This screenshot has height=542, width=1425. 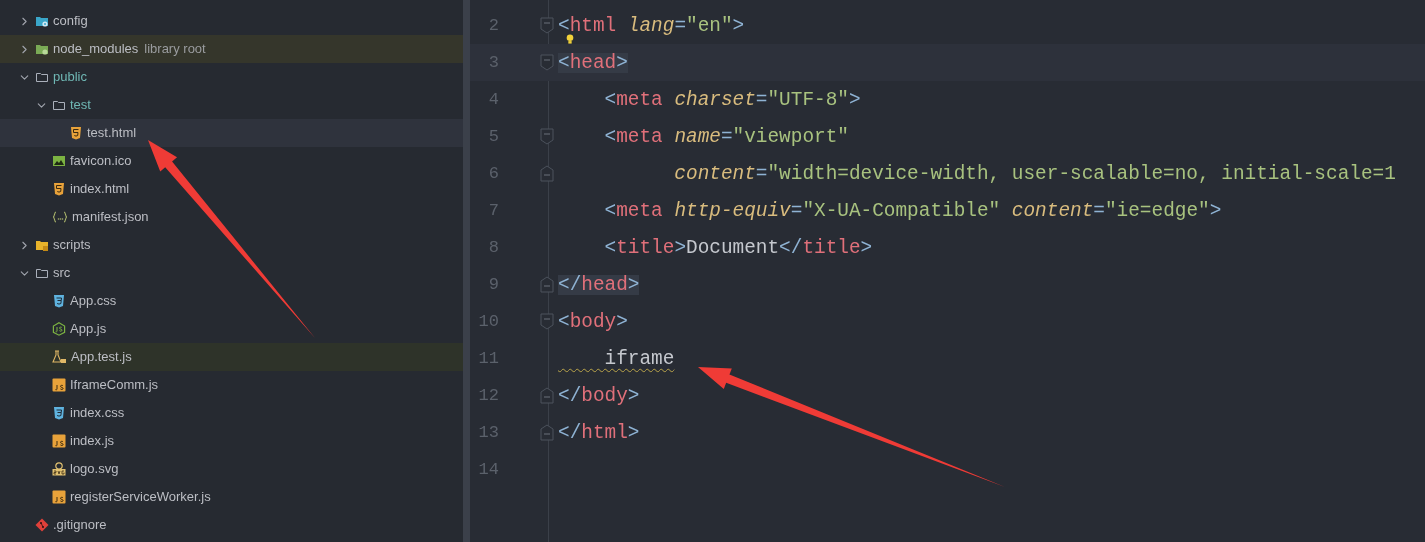 What do you see at coordinates (599, 432) in the screenshot?
I see `code-line: </html>` at bounding box center [599, 432].